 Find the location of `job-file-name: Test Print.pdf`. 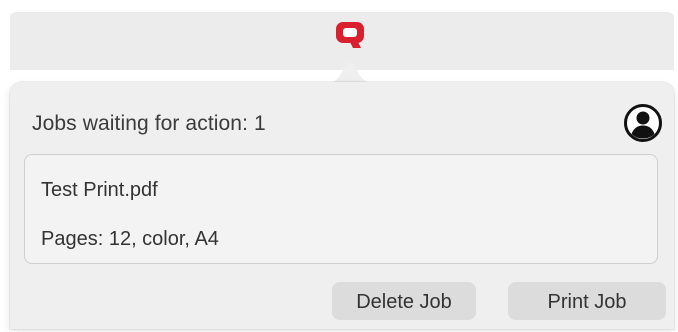

job-file-name: Test Print.pdf is located at coordinates (99, 190).